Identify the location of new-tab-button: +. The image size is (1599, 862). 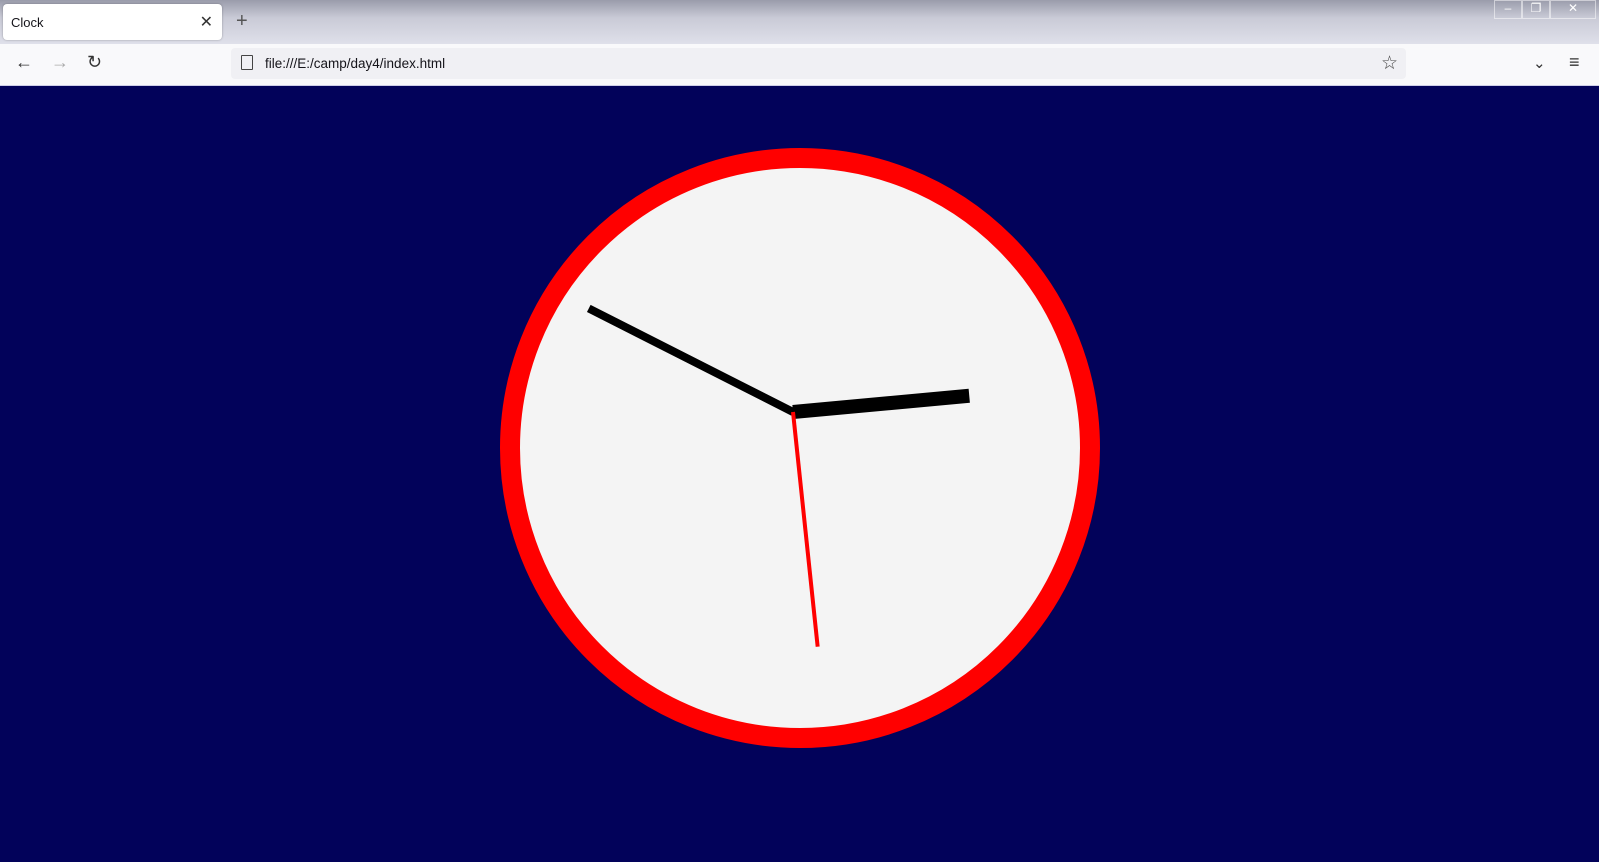
(242, 21).